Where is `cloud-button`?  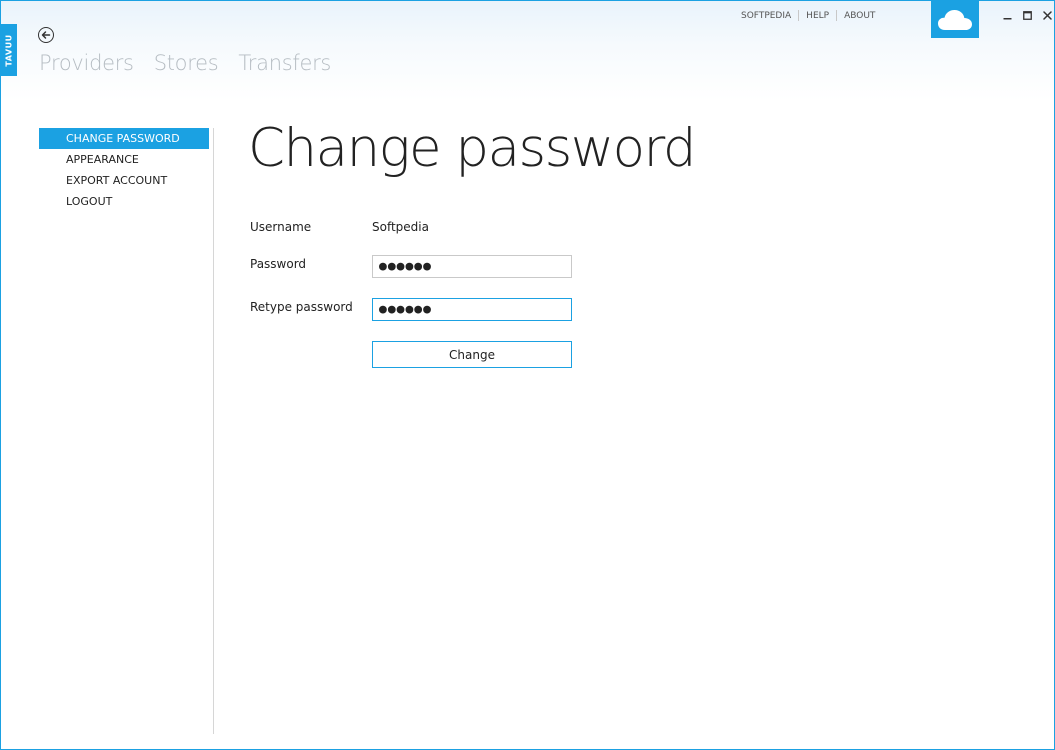 cloud-button is located at coordinates (955, 19).